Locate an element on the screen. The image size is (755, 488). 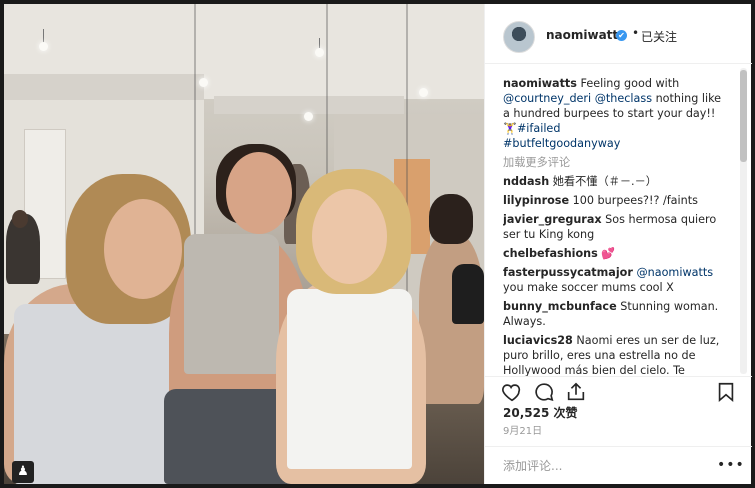
avatar is located at coordinates (519, 37).